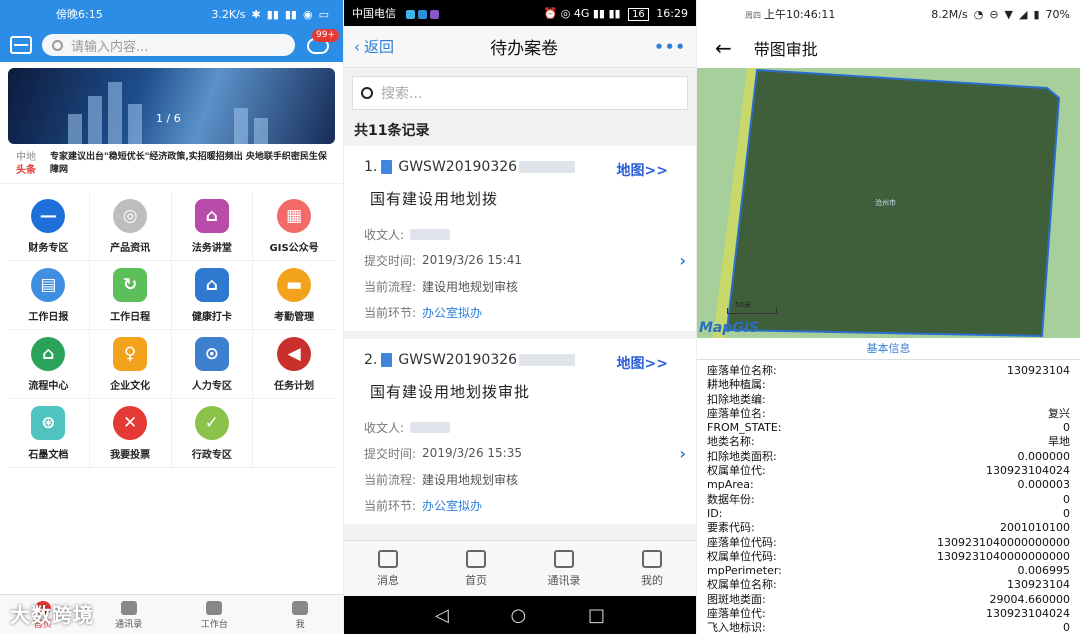 Image resolution: width=1080 pixels, height=634 pixels. What do you see at coordinates (888, 349) in the screenshot?
I see `info-section-title: 基本信息` at bounding box center [888, 349].